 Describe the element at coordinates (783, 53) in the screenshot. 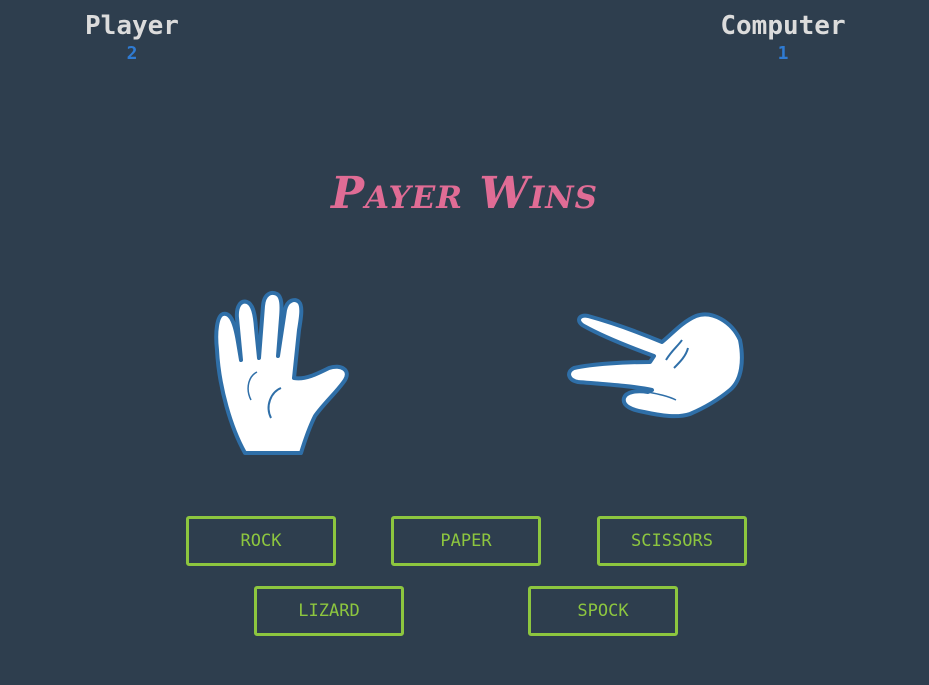

I see `computer-score: 1` at that location.